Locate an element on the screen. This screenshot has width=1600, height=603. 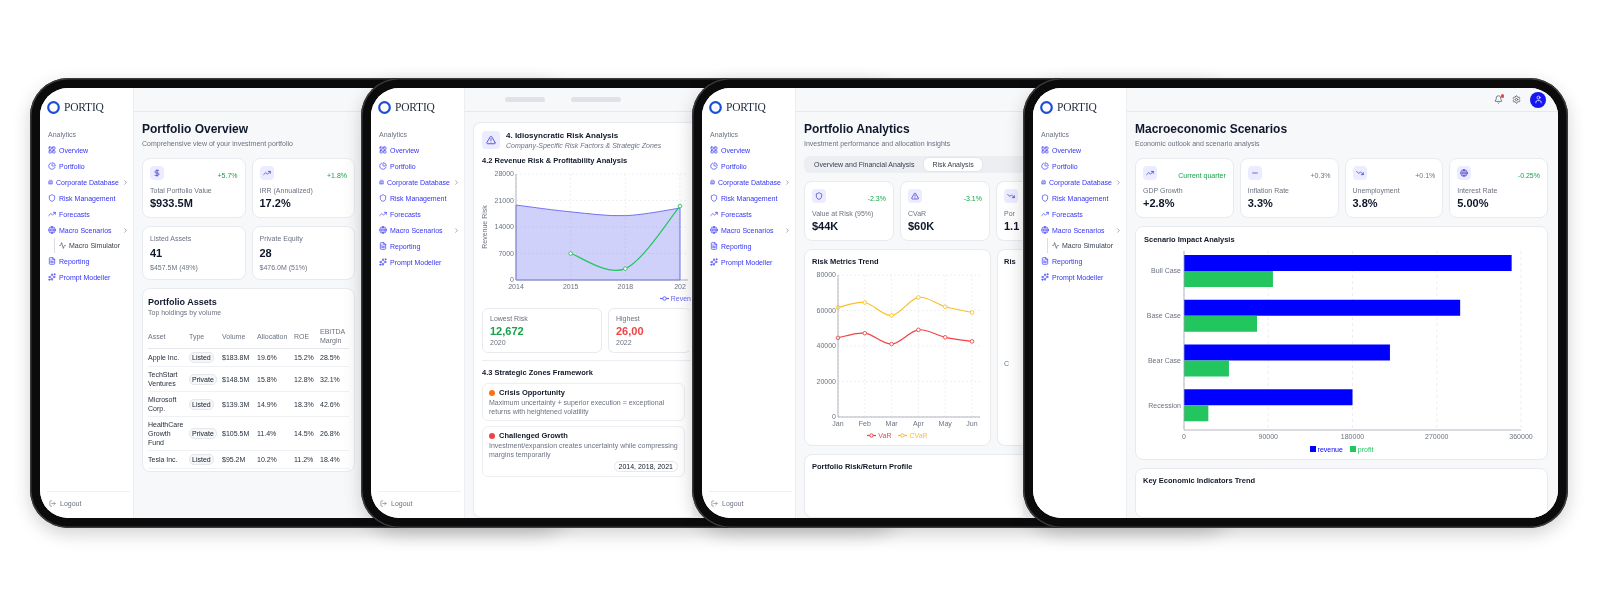
stat-value: 41 is located at coordinates (157, 253).